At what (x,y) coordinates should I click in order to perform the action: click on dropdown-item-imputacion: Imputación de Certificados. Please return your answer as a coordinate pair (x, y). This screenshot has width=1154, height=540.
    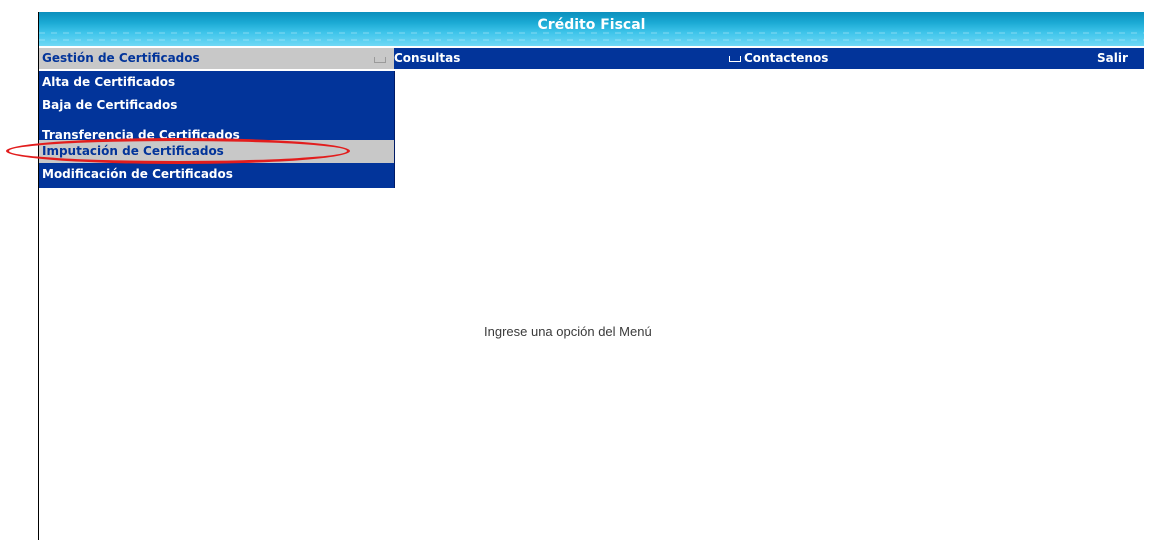
    Looking at the image, I should click on (216, 151).